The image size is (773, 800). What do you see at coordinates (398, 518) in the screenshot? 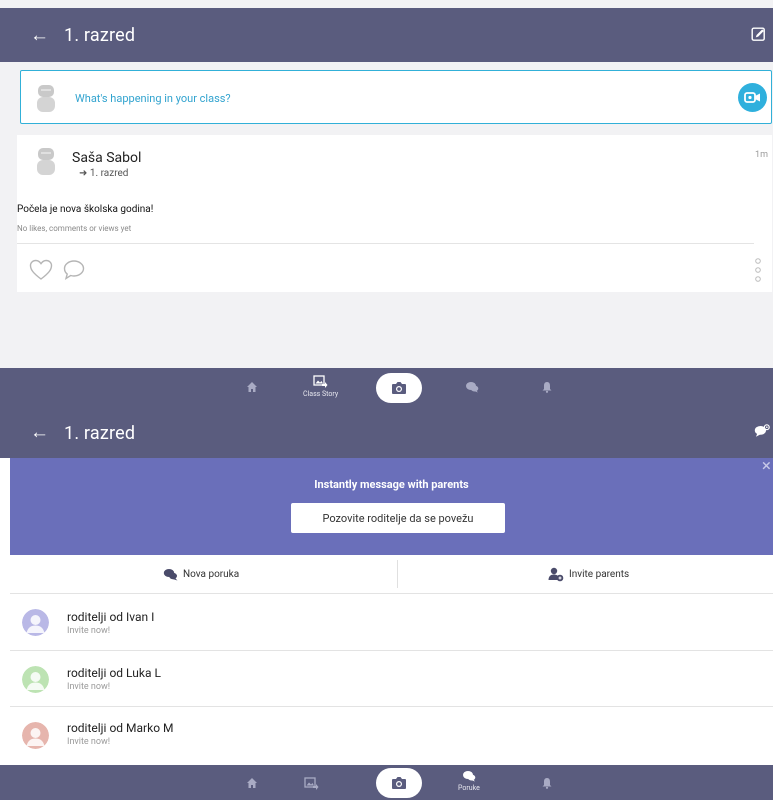
I see `invite-parents-connect-button: Pozovite roditelje da se povežu` at bounding box center [398, 518].